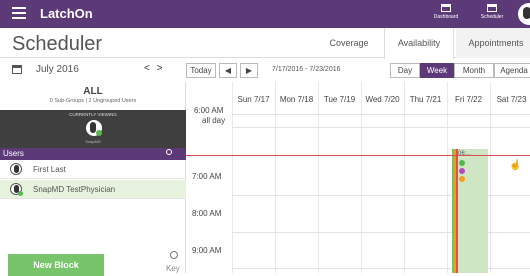 Image resolution: width=530 pixels, height=276 pixels. Describe the element at coordinates (446, 8) in the screenshot. I see `dashboard-icon` at that location.